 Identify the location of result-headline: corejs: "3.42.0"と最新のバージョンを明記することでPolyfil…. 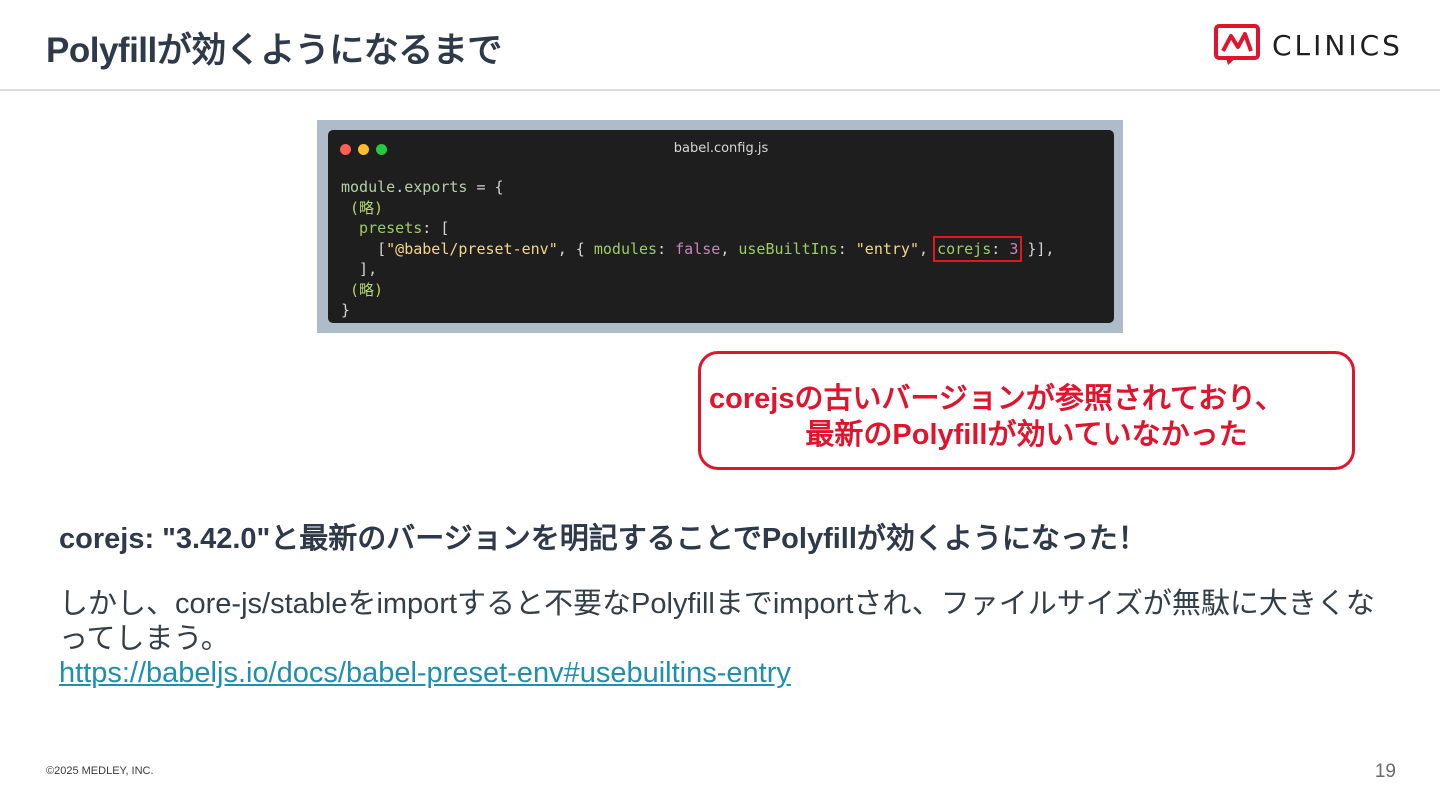
(603, 539).